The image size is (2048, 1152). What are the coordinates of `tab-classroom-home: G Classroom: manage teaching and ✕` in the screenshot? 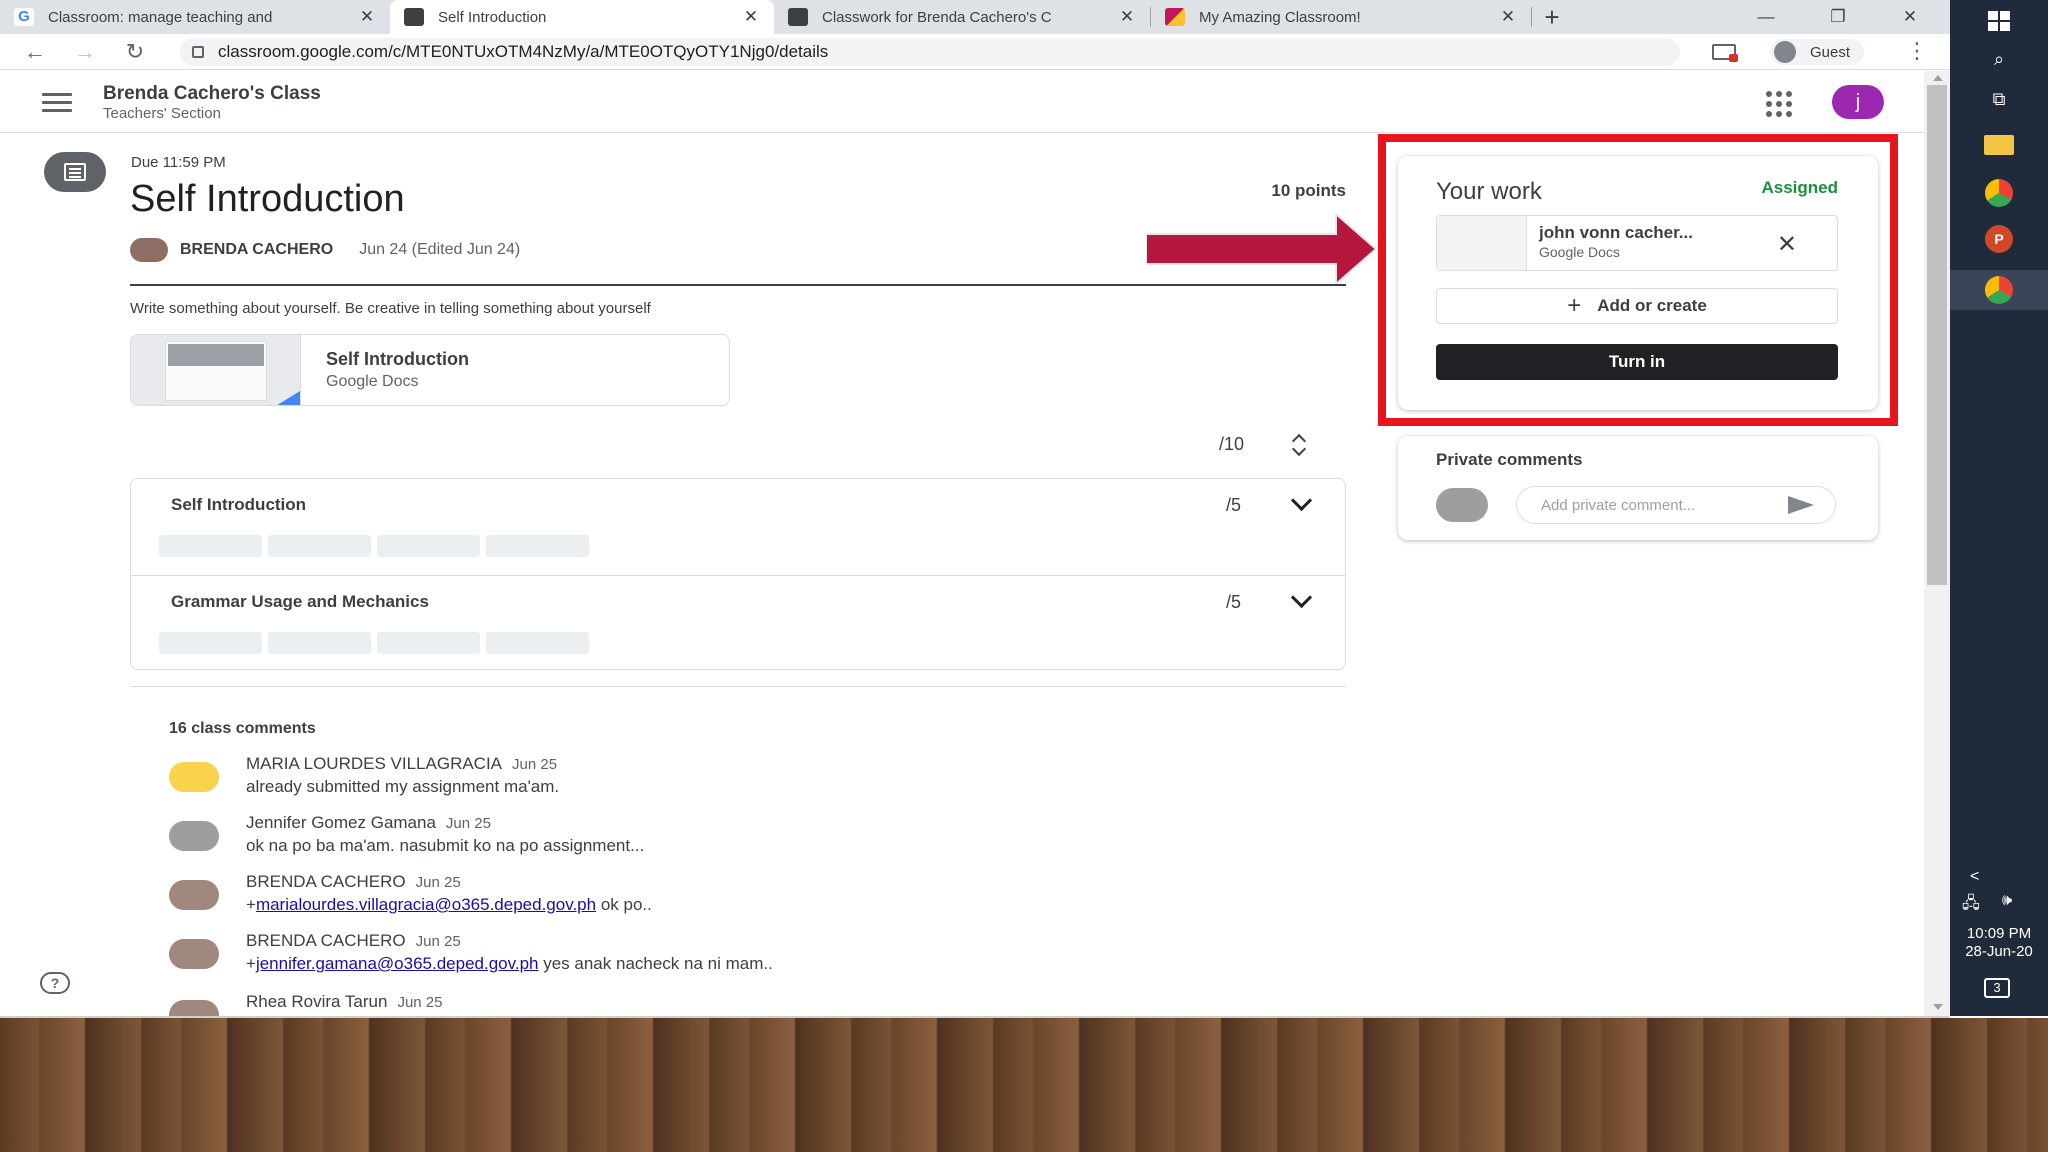 It's located at (195, 17).